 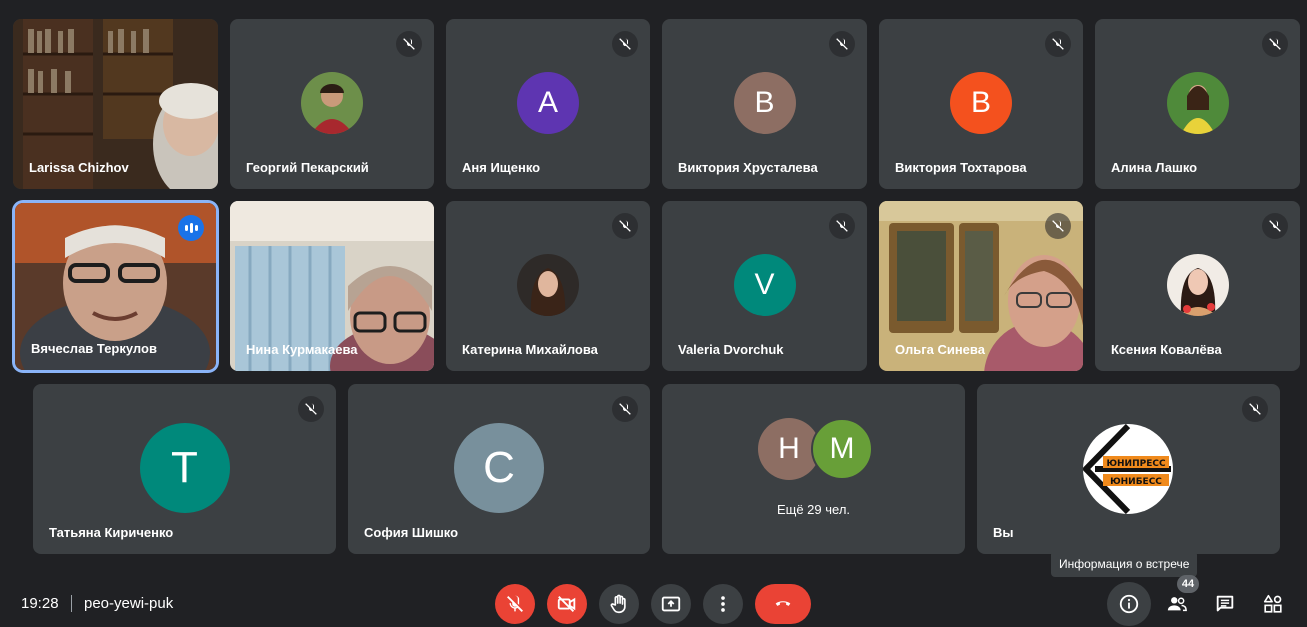 I want to click on meeting-time: 19:28, so click(x=40, y=603).